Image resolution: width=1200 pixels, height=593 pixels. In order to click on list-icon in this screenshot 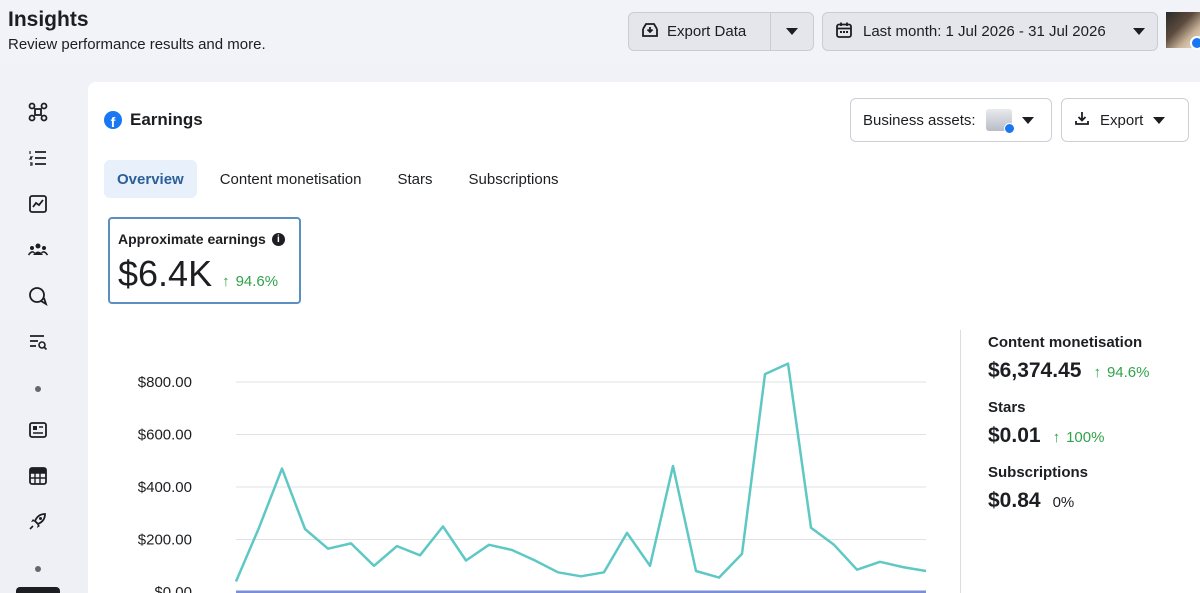, I will do `click(38, 158)`.